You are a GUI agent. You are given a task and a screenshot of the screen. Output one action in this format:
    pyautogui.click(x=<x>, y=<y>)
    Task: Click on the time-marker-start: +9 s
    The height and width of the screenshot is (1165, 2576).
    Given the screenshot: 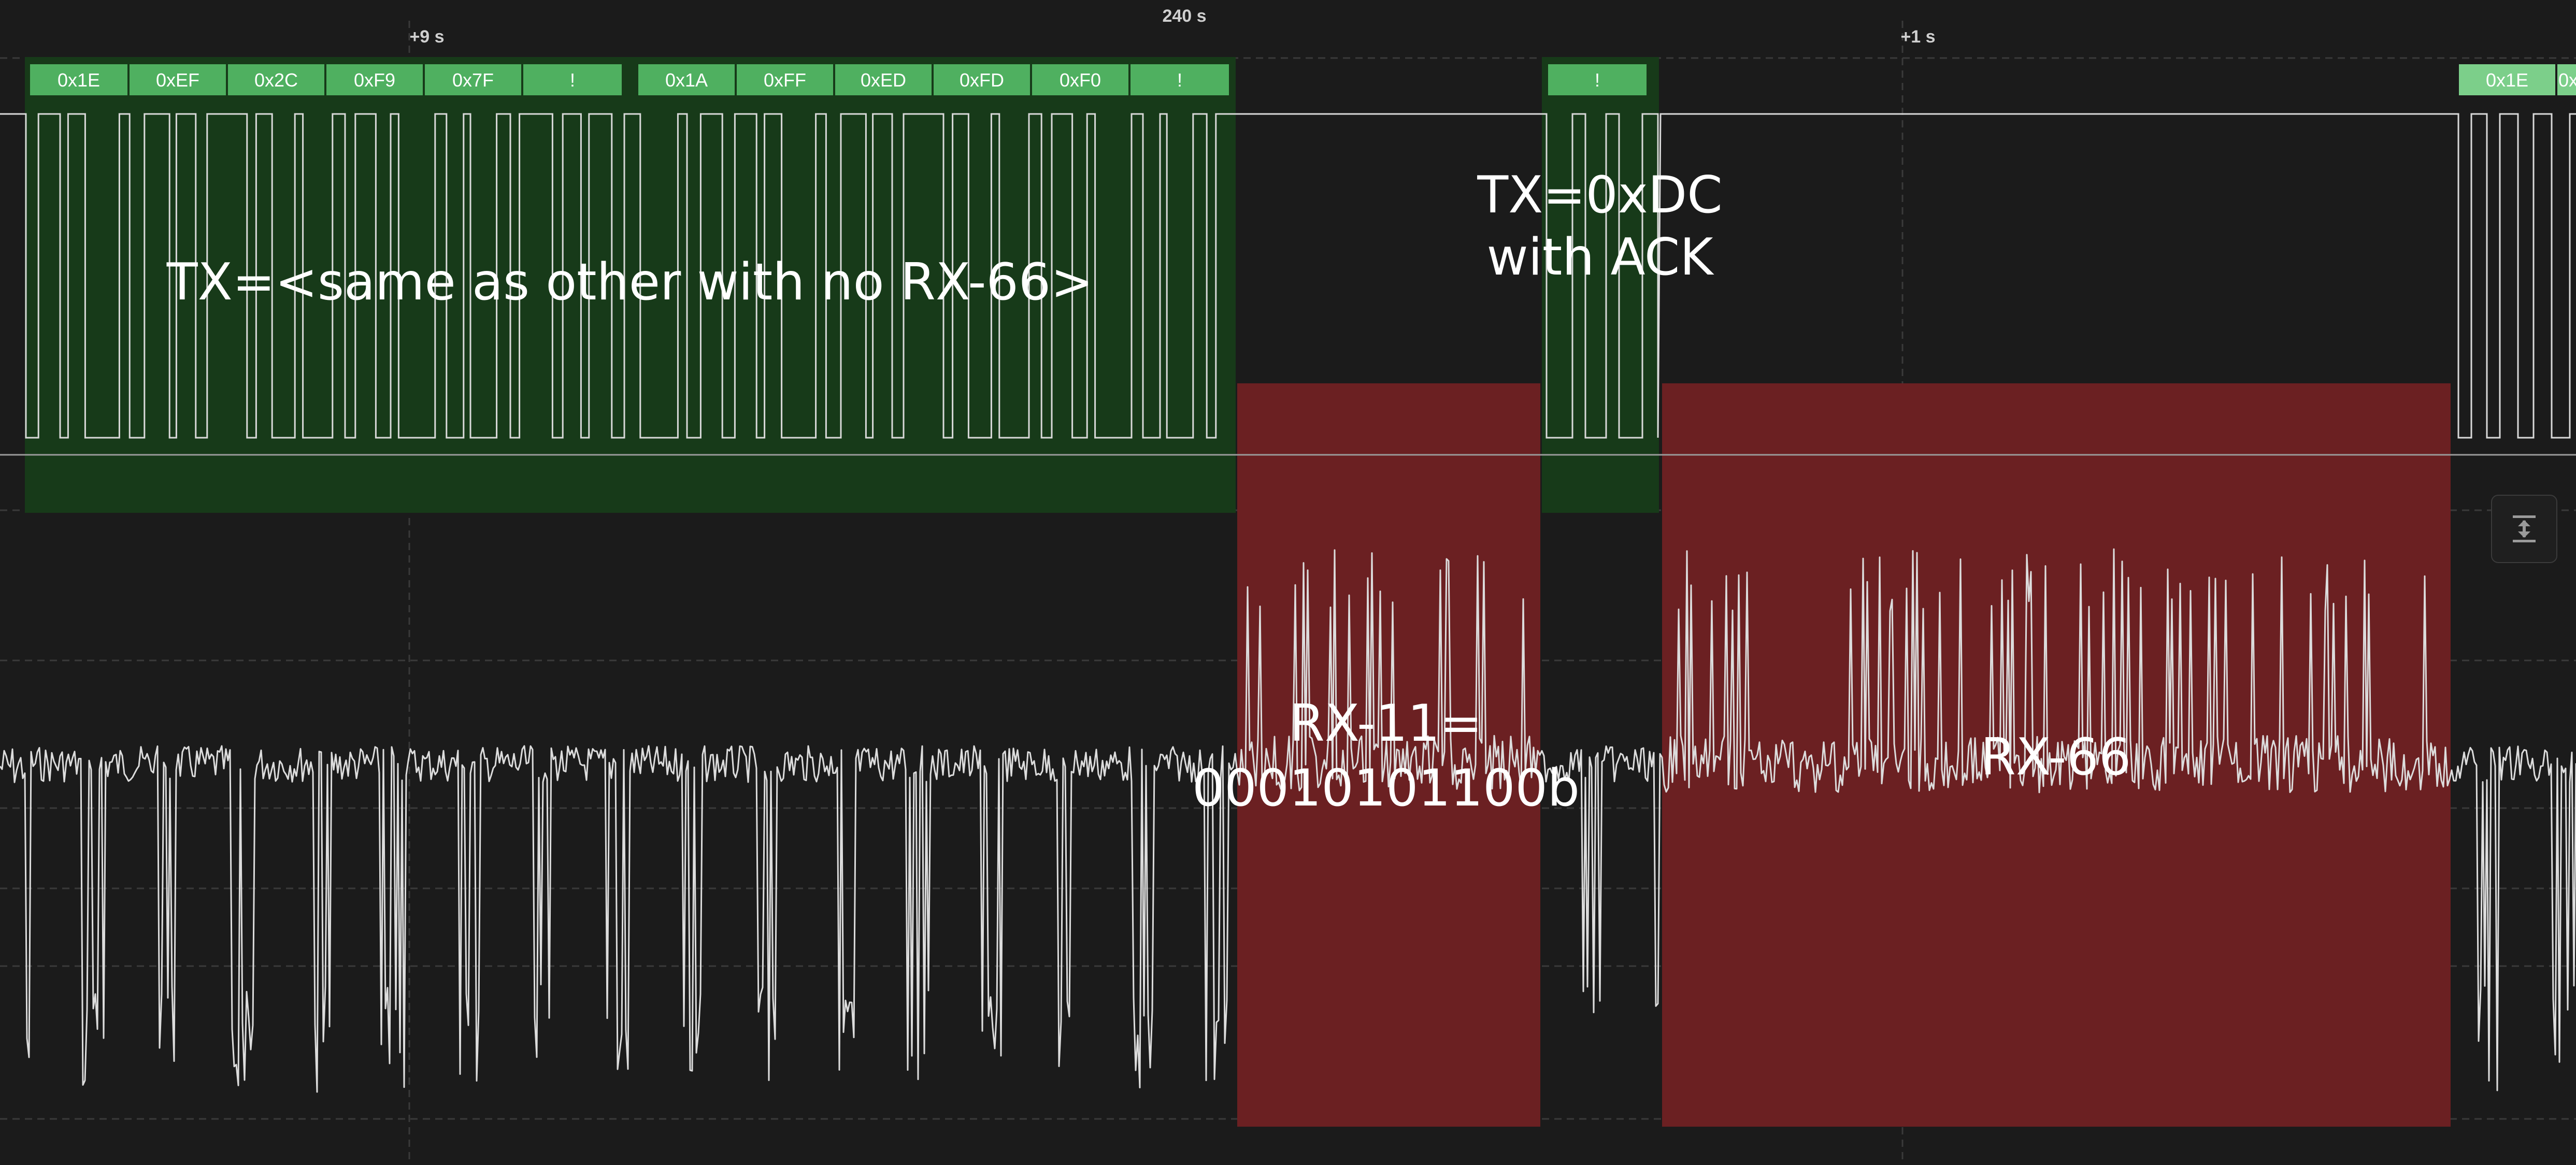 What is the action you would take?
    pyautogui.click(x=427, y=37)
    